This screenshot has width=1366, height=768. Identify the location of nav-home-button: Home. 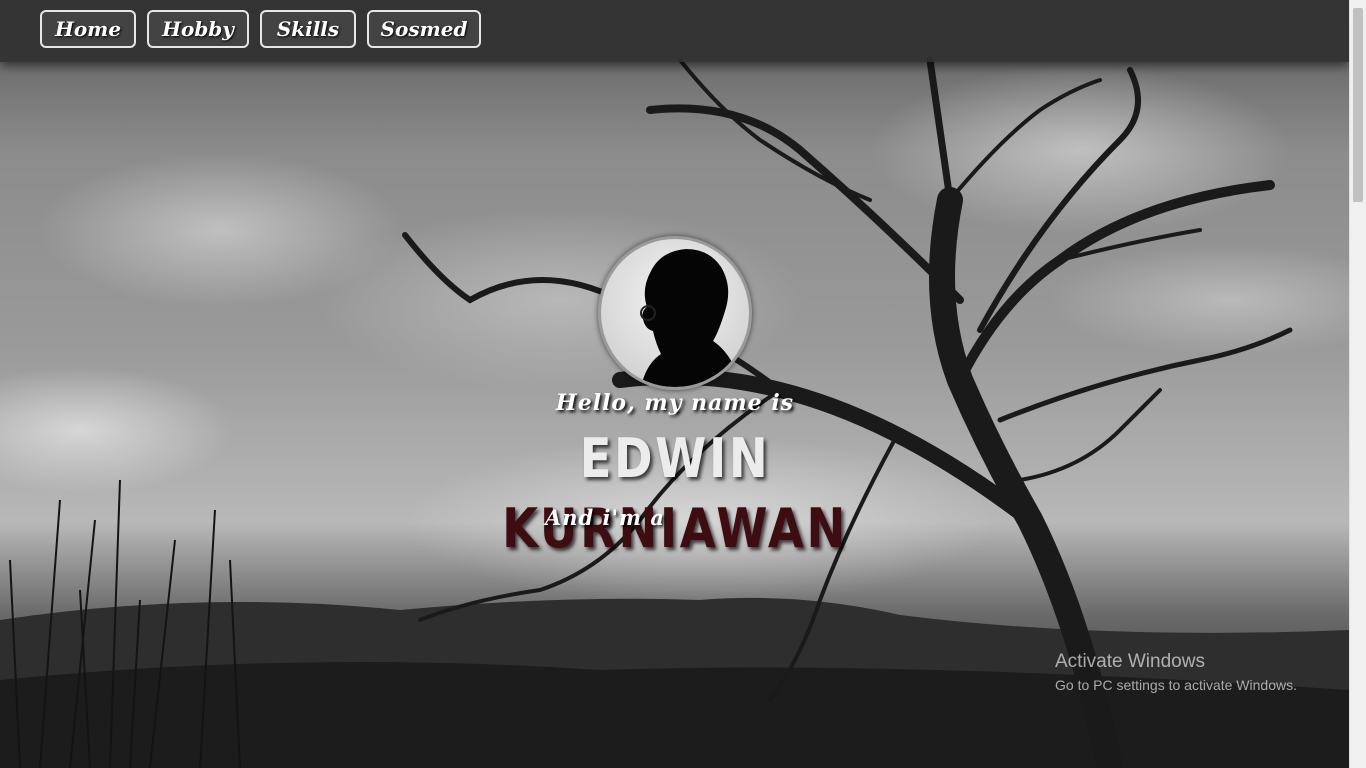
(88, 29).